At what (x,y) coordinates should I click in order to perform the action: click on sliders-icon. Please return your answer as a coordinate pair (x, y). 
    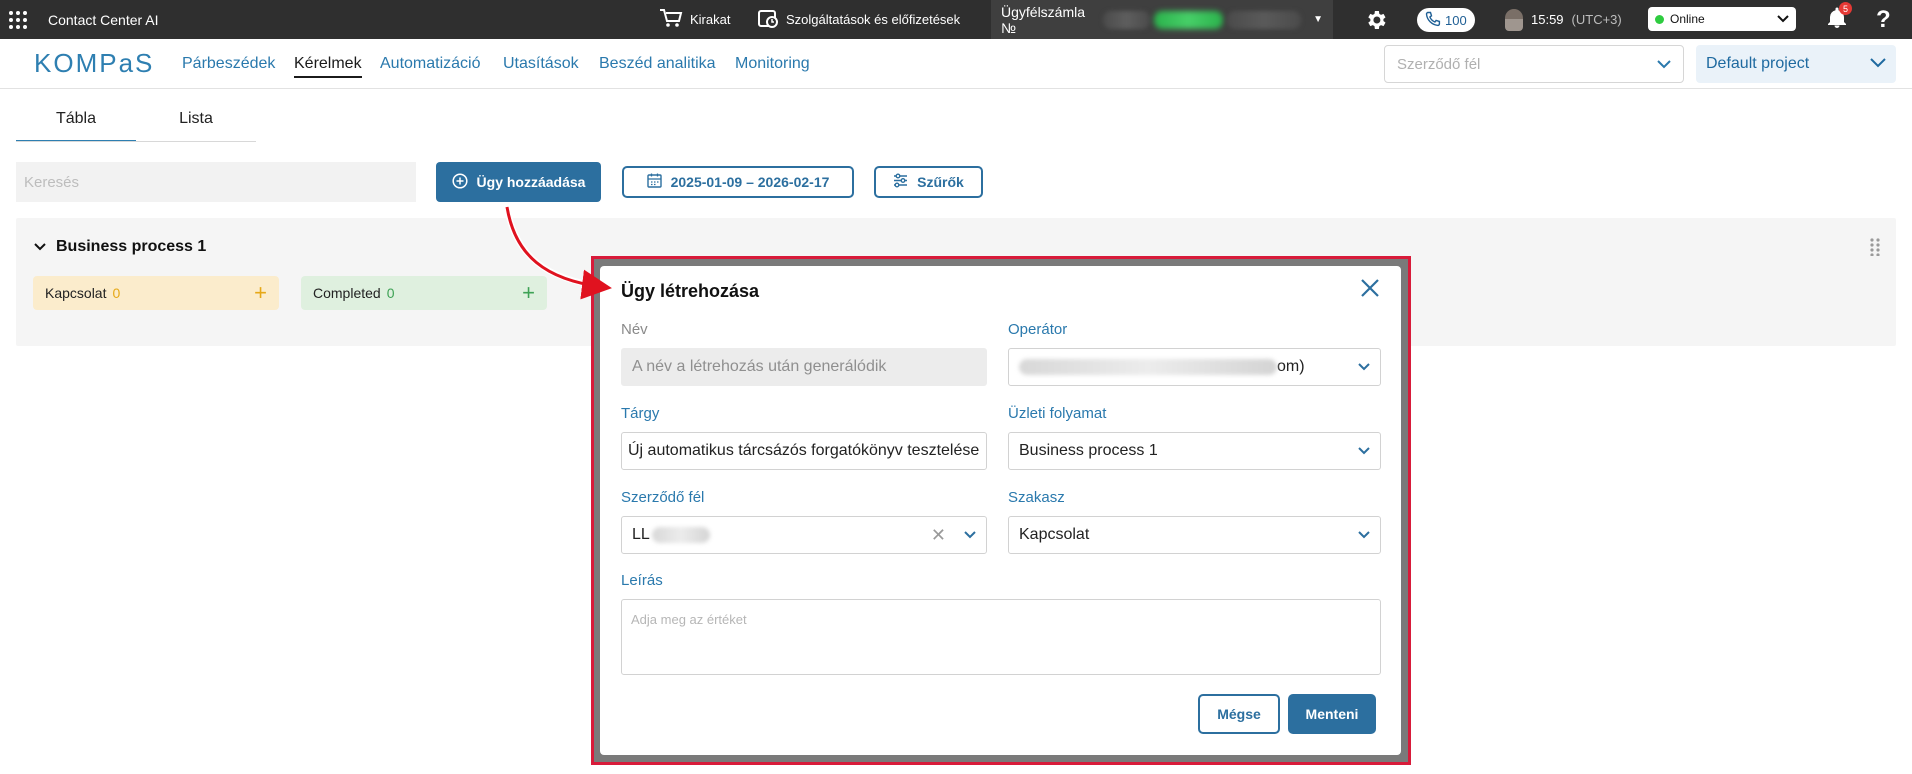
    Looking at the image, I should click on (900, 182).